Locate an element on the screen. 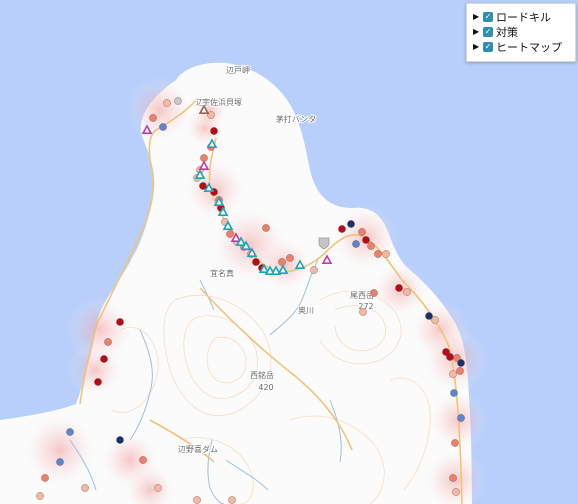  map-label-peak-o: 尾西岳 is located at coordinates (362, 295).